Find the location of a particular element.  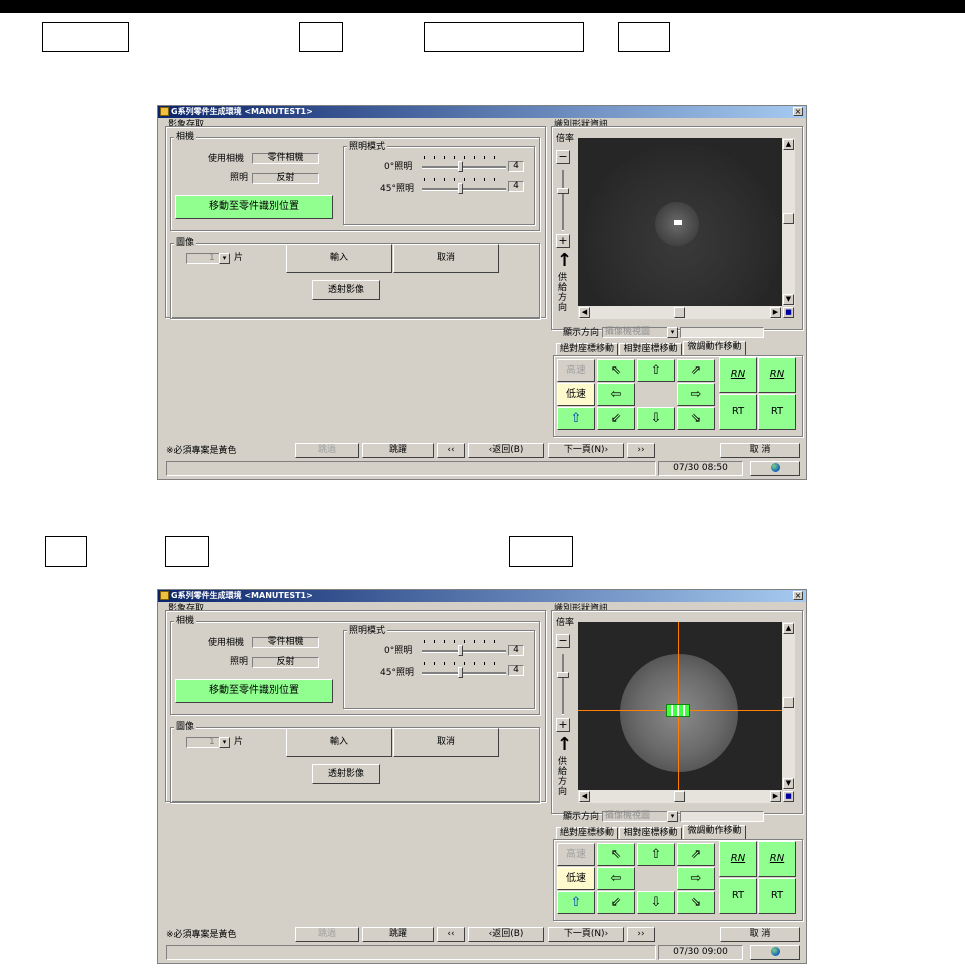

camera-view is located at coordinates (680, 222).